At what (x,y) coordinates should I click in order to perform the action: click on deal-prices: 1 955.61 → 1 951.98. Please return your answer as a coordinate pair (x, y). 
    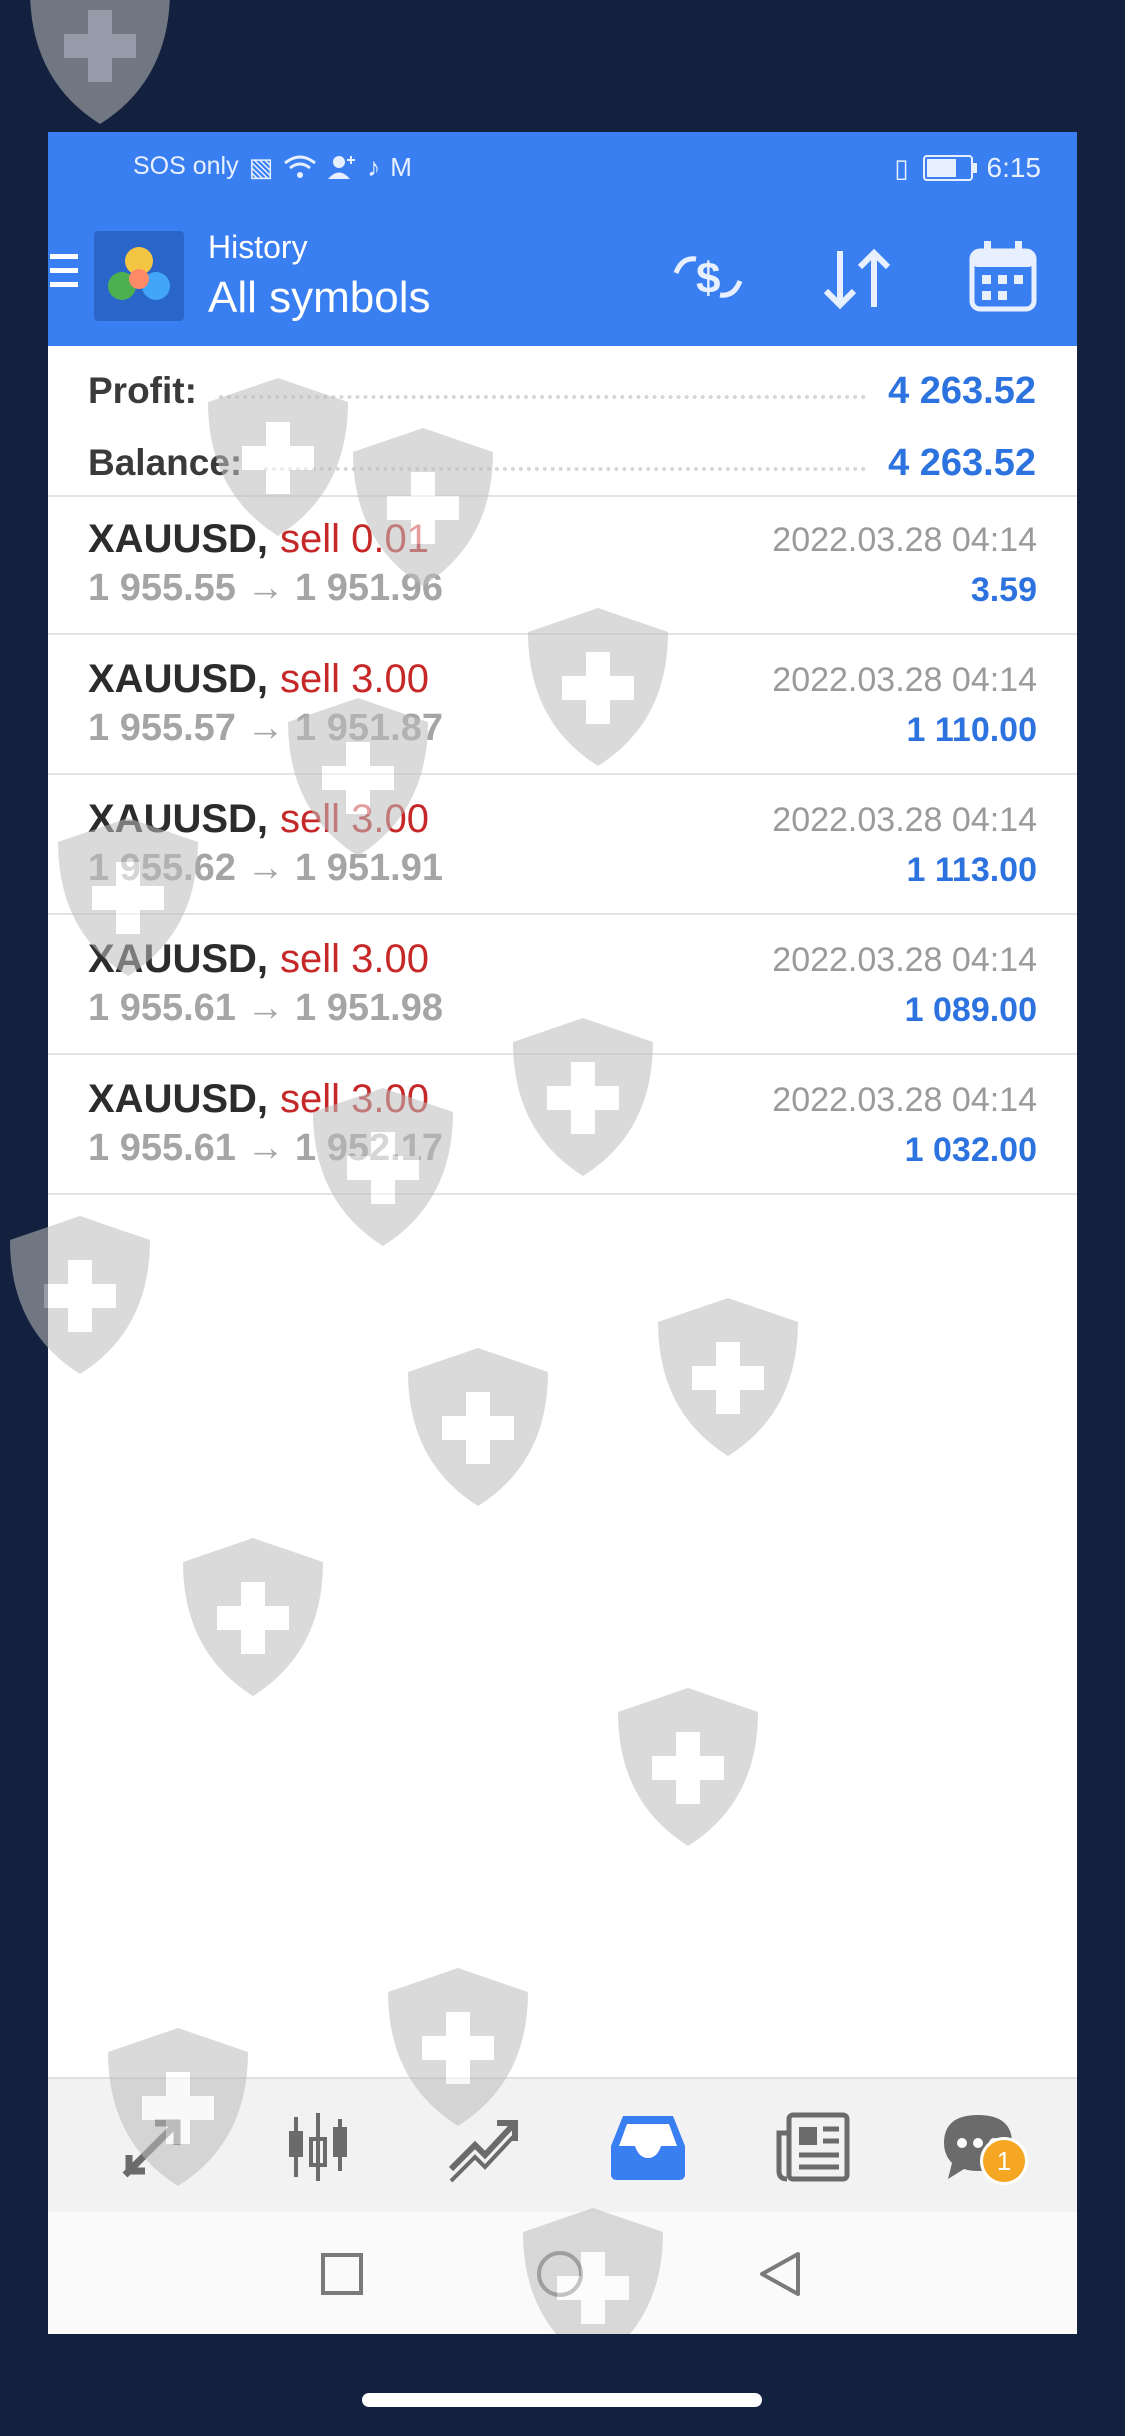
    Looking at the image, I should click on (265, 1008).